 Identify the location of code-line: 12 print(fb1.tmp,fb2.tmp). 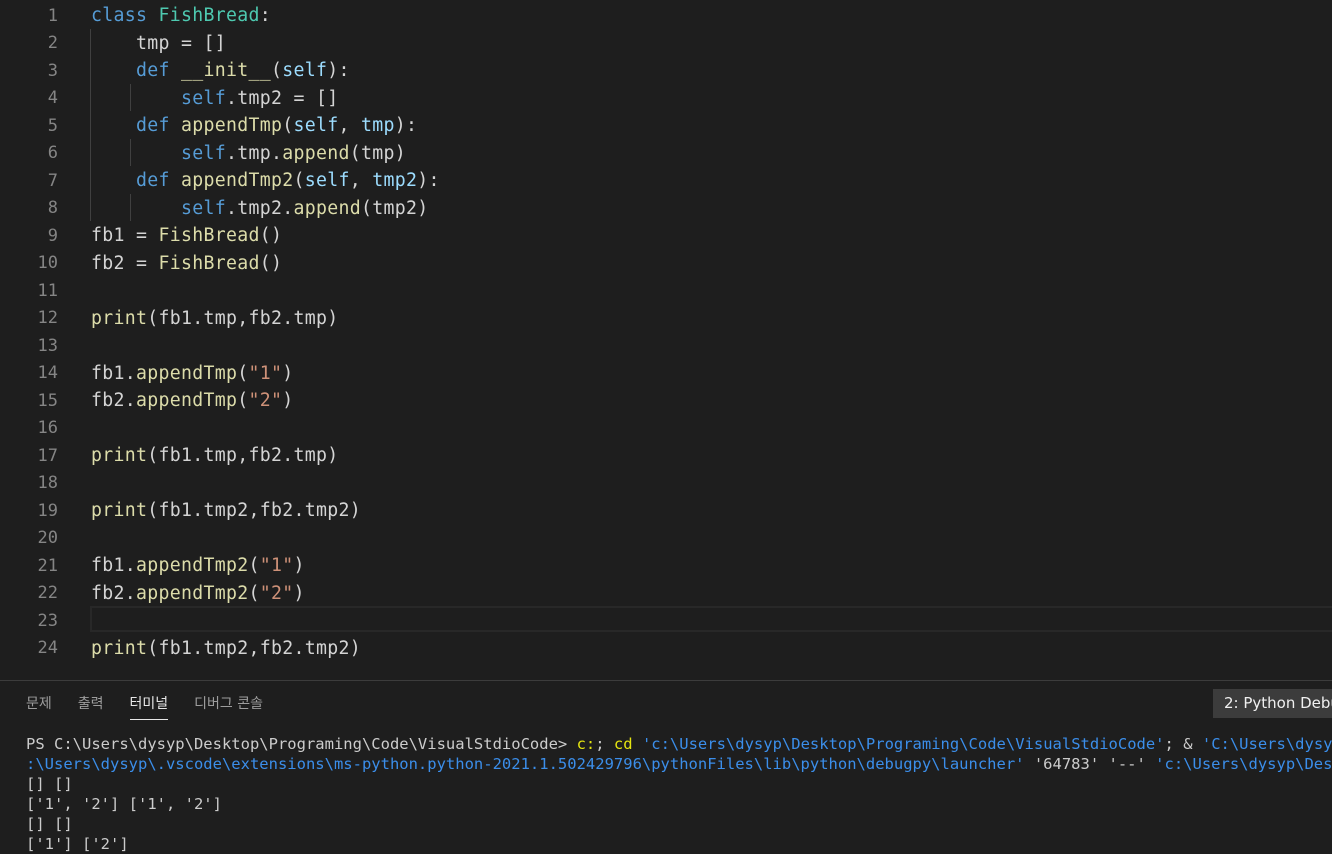
(666, 319).